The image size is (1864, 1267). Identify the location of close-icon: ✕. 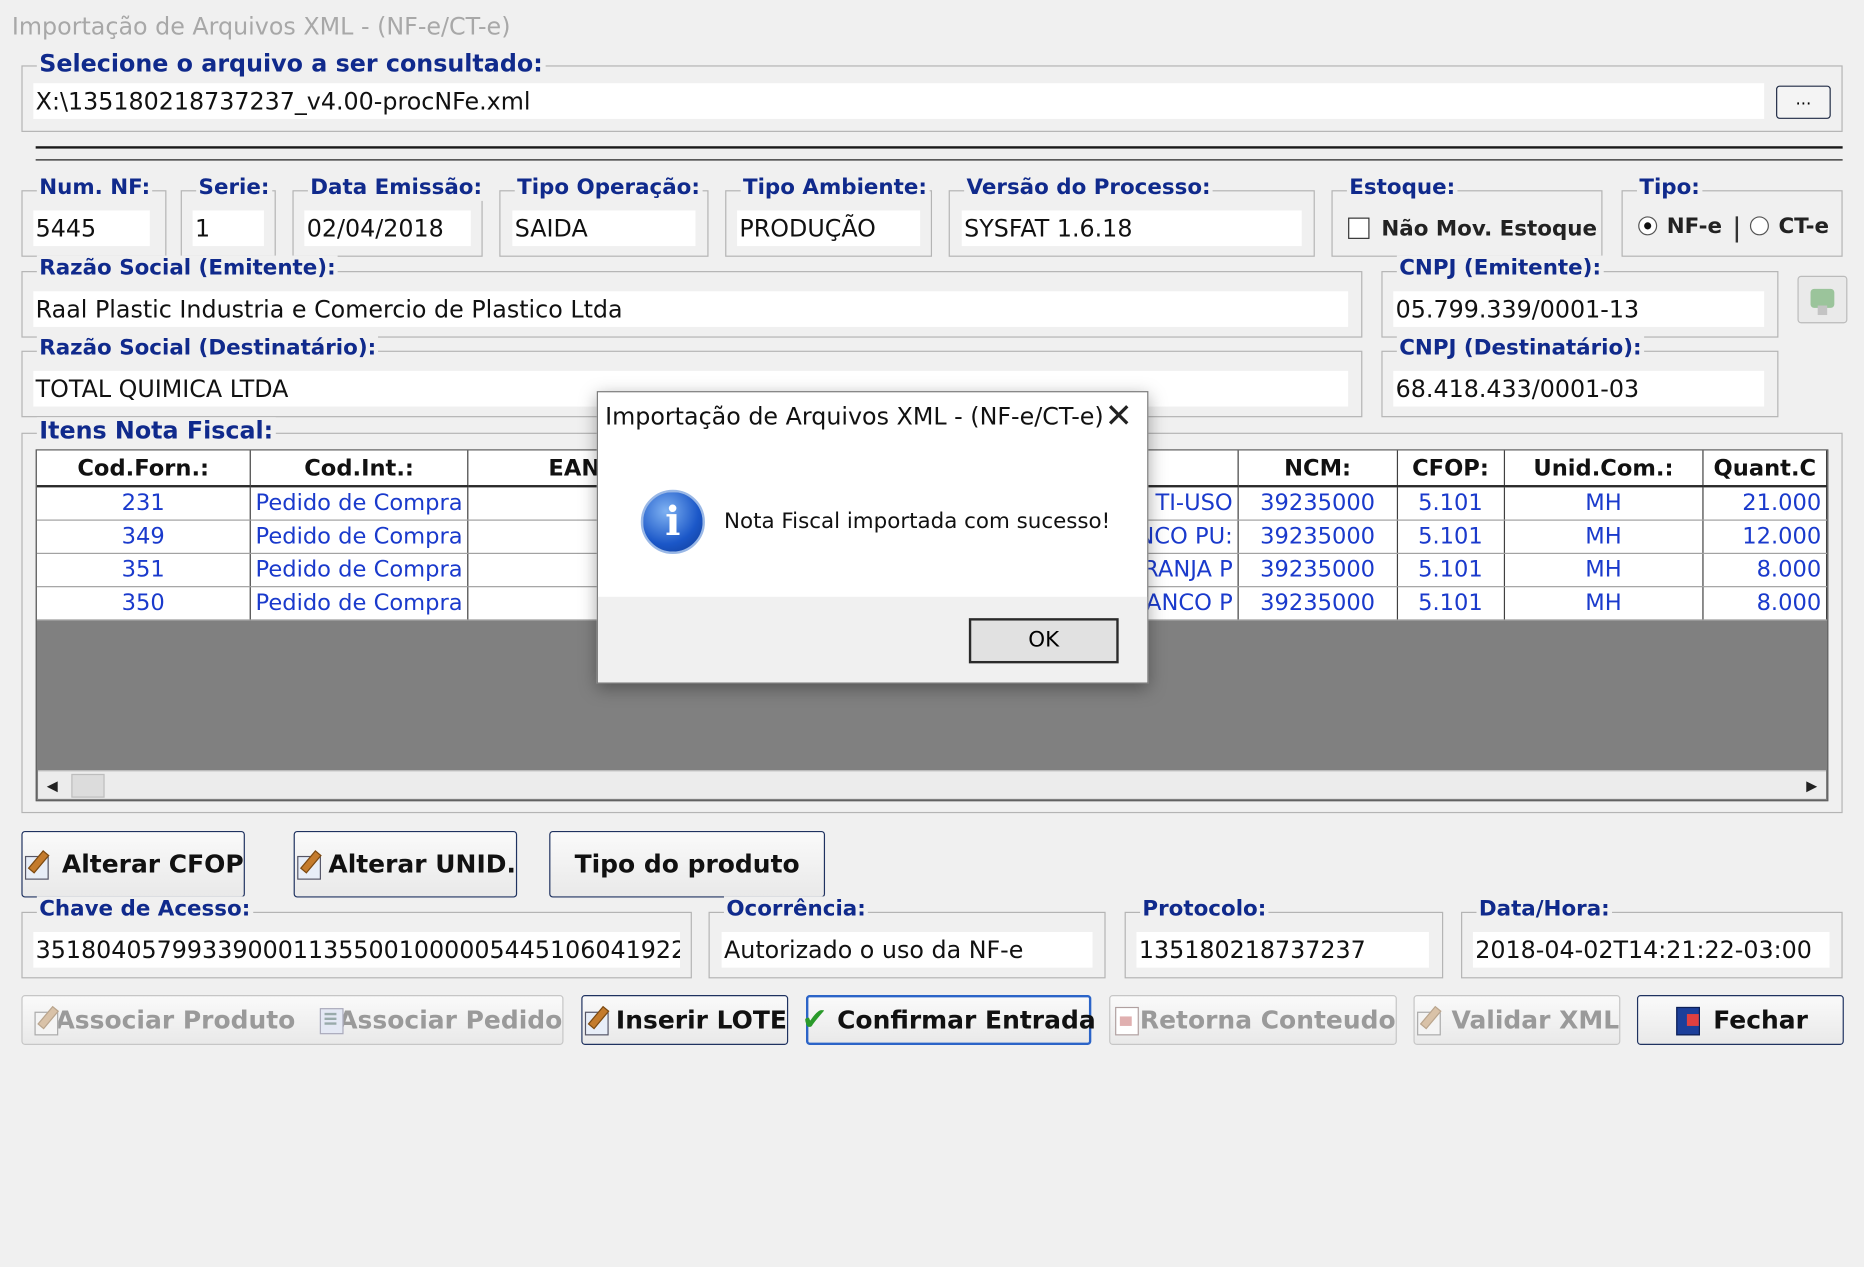
(1118, 416).